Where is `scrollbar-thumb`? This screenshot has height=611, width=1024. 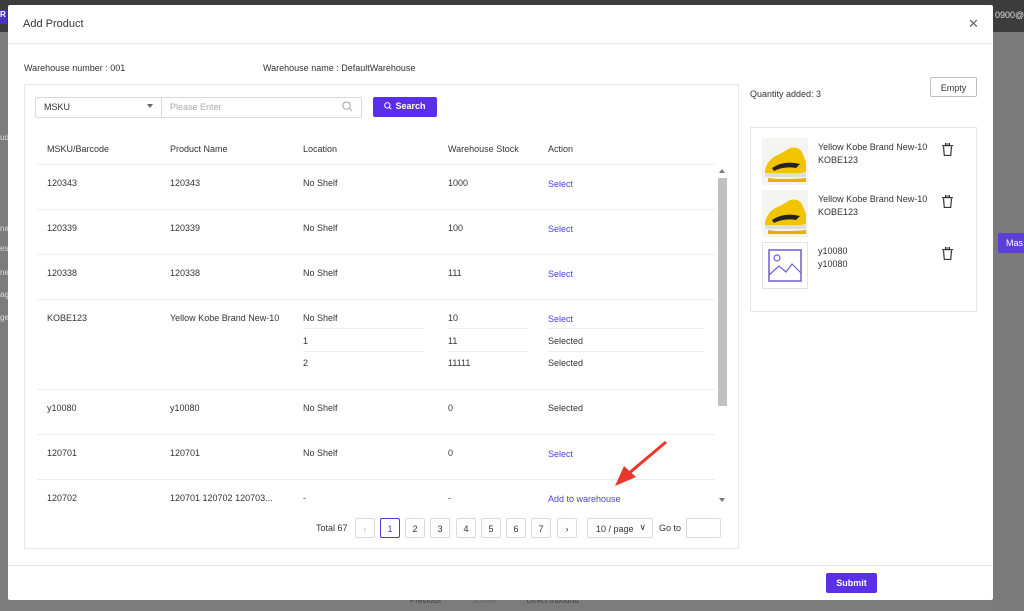
scrollbar-thumb is located at coordinates (722, 292).